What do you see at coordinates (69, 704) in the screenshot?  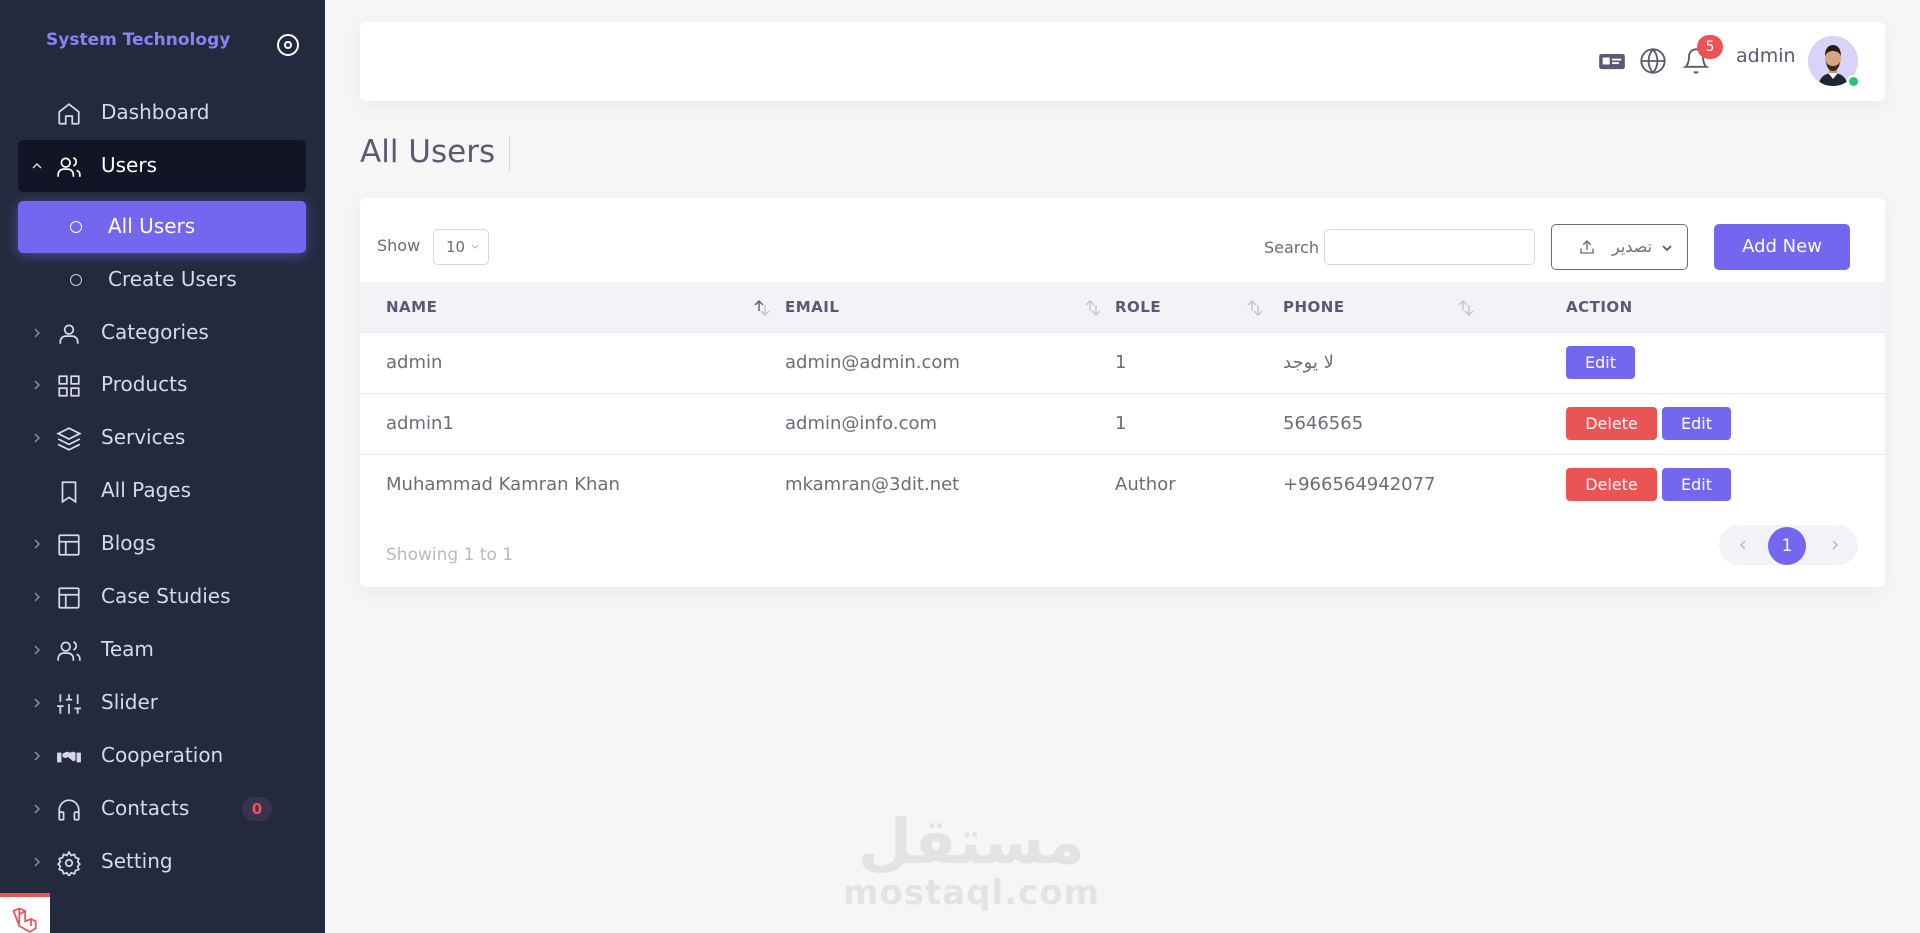 I see `sliders-icon` at bounding box center [69, 704].